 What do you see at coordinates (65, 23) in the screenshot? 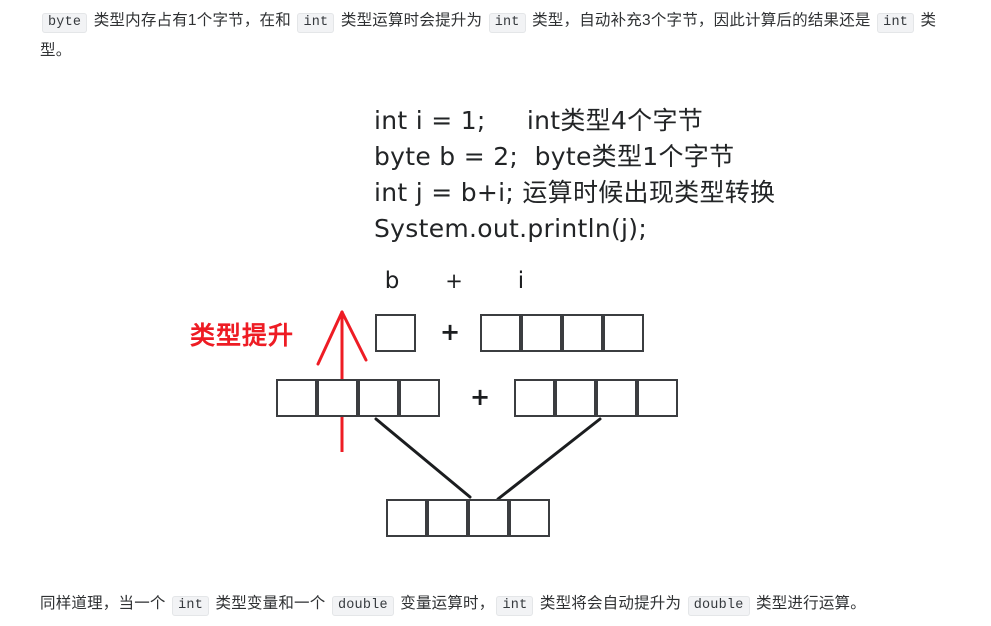
I see `intro-code-chip: byte` at bounding box center [65, 23].